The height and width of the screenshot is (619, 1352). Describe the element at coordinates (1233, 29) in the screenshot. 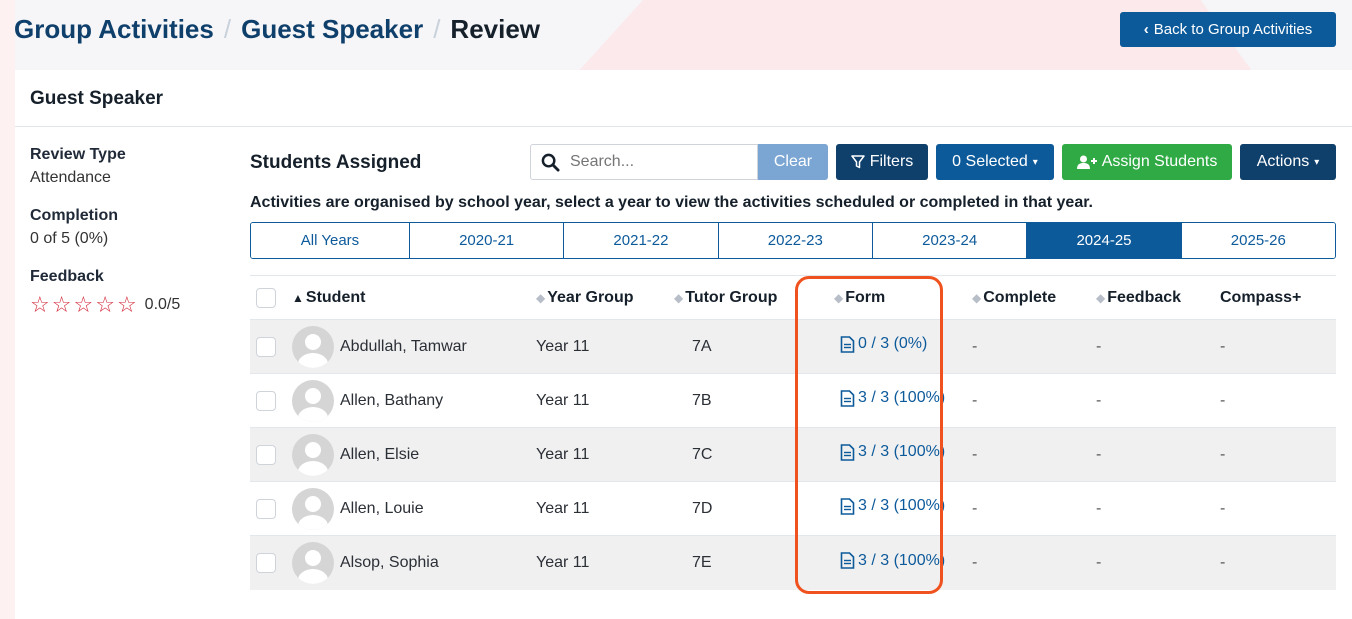

I see `back-button-label: Back to Group Activities` at that location.